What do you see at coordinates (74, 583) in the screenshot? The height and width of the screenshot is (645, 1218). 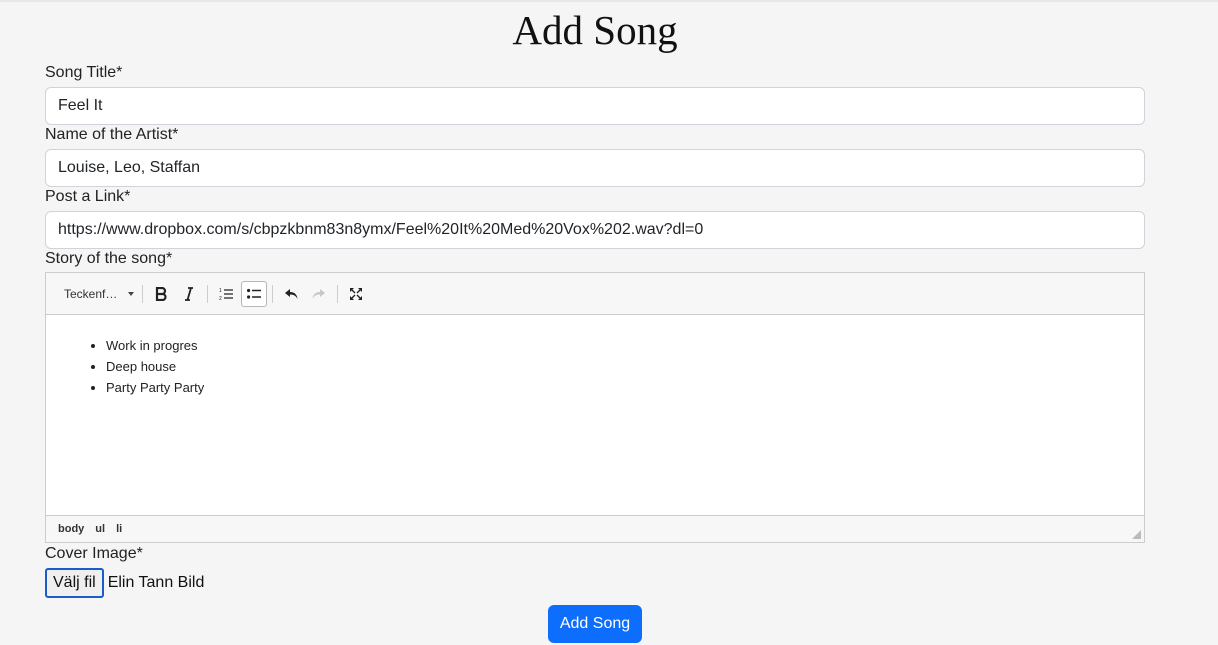 I see `choose-file-button: Välj fil` at bounding box center [74, 583].